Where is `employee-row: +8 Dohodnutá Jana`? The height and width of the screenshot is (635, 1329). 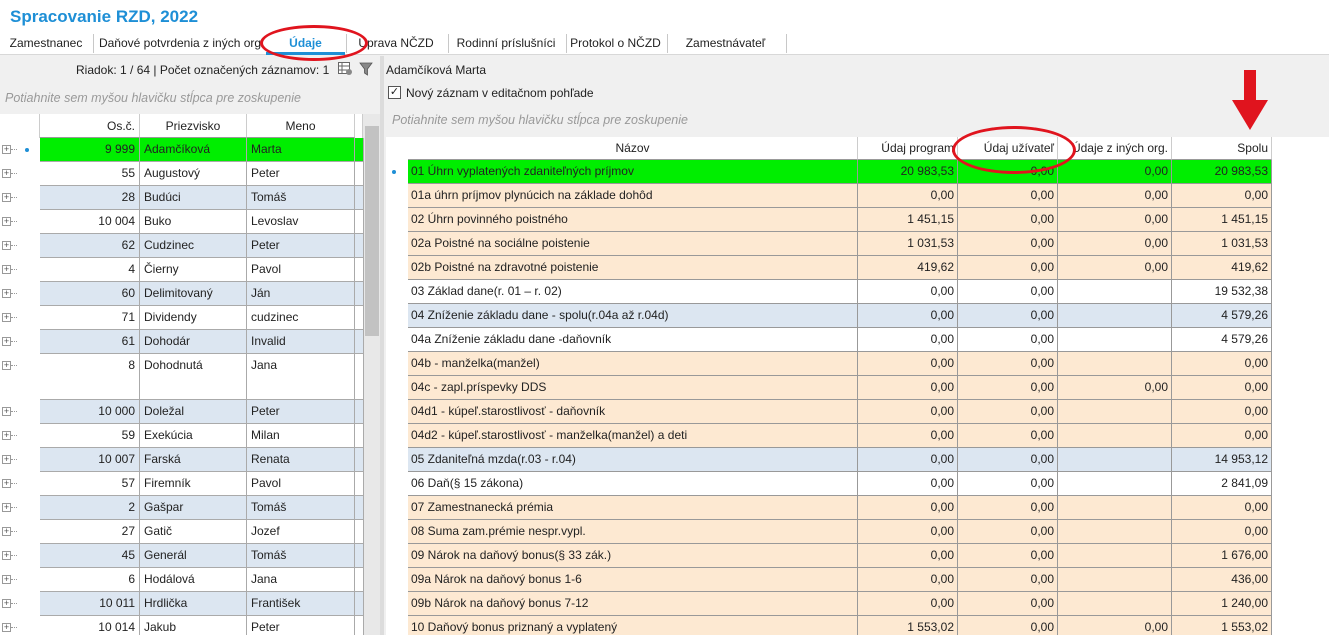
employee-row: +8 Dohodnutá Jana is located at coordinates (182, 377).